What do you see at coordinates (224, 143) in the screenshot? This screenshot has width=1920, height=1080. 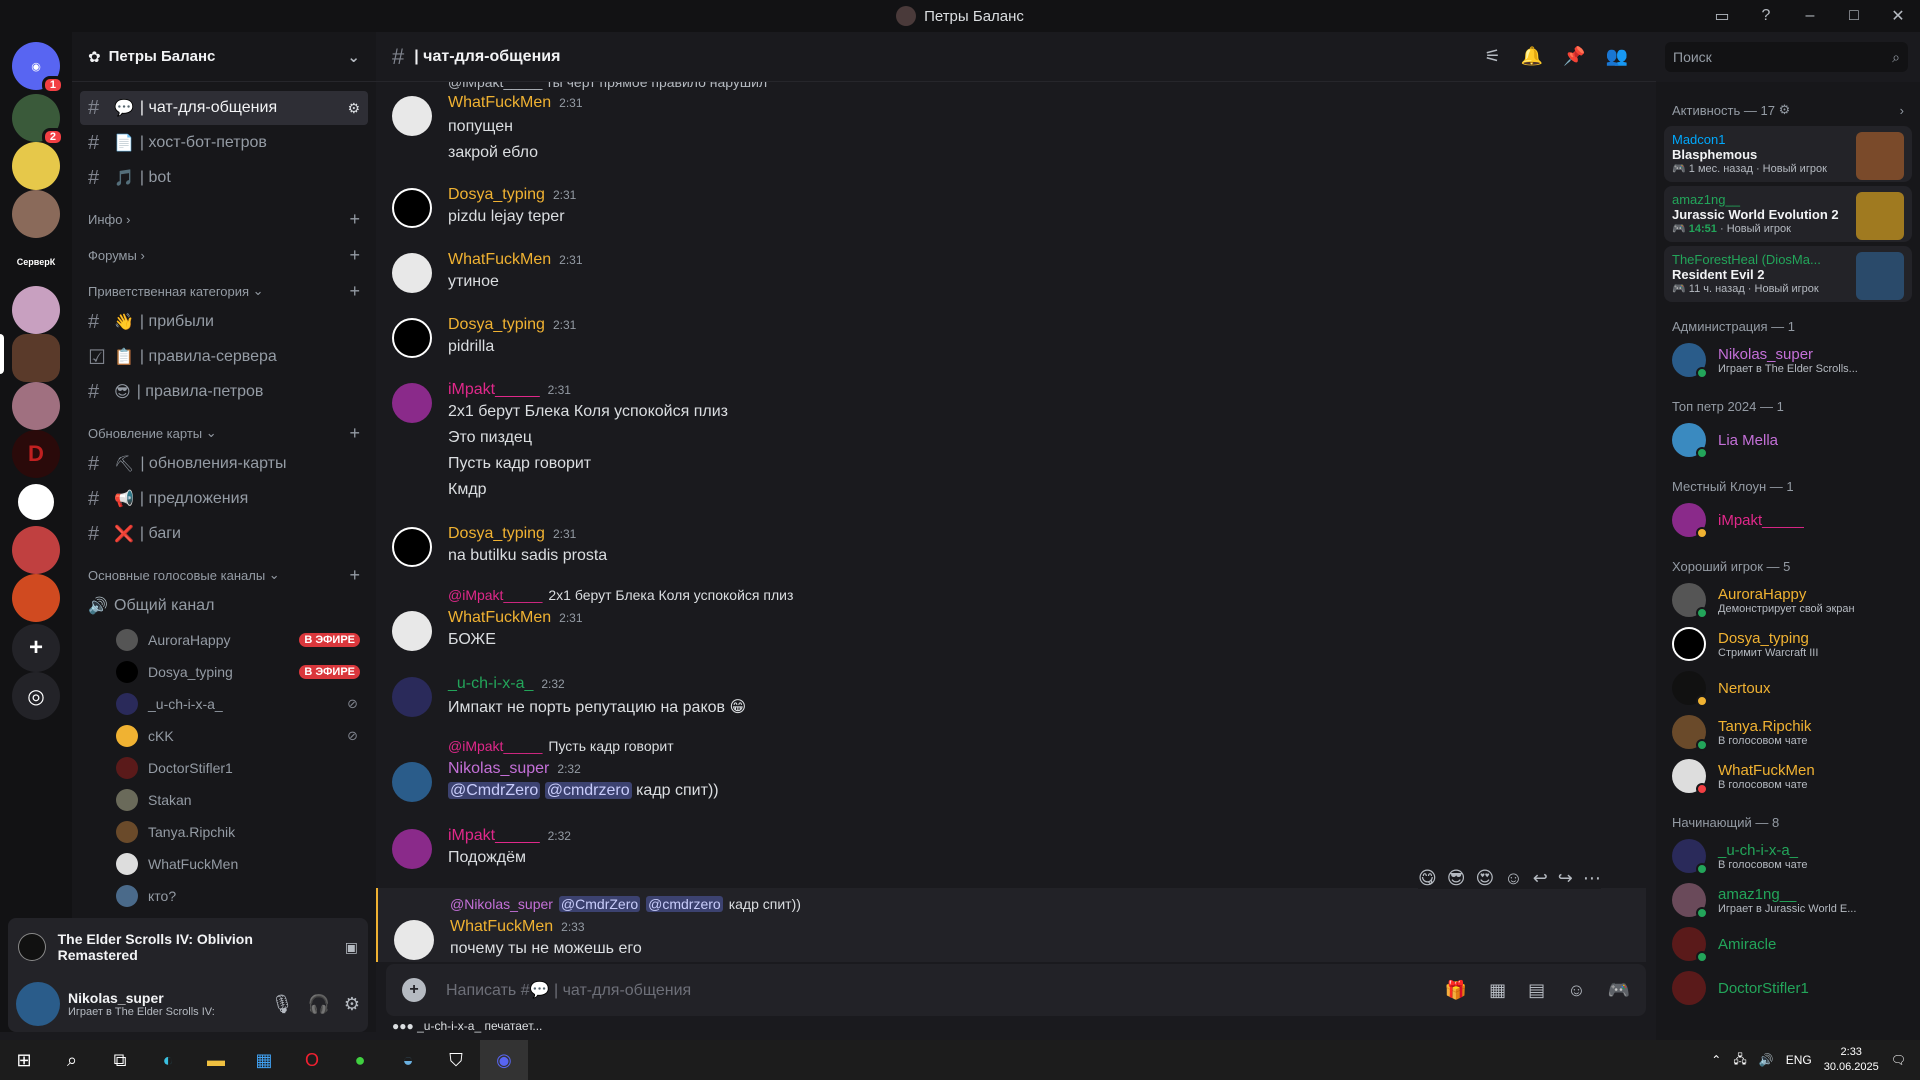 I see `channel-host-bot: # 📄 | хост-бот-петров` at bounding box center [224, 143].